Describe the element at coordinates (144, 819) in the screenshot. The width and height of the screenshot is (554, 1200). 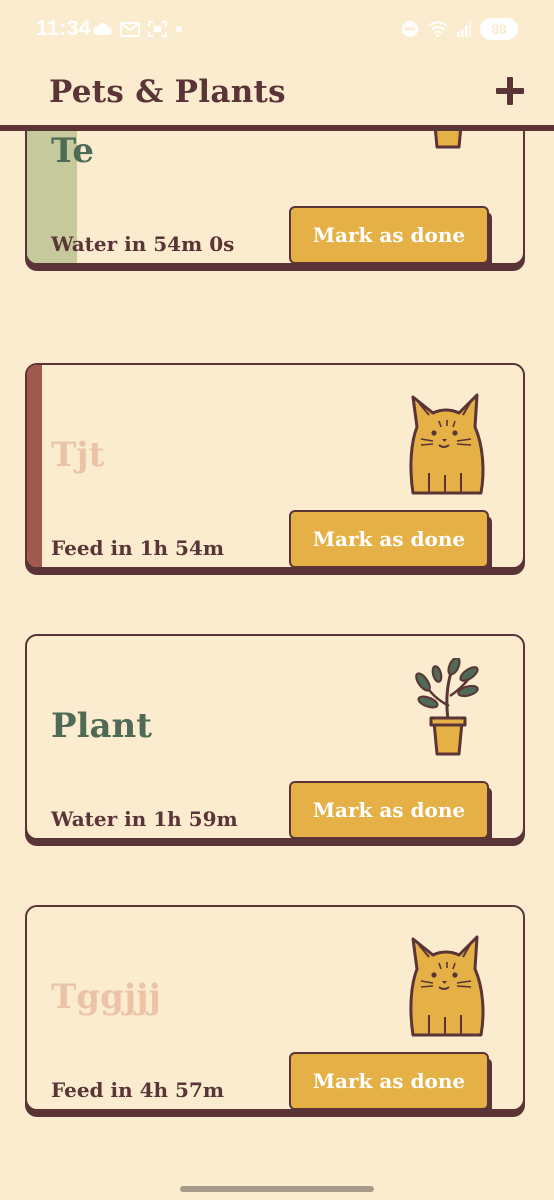
I see `card-status: Water in 1h 59m` at that location.